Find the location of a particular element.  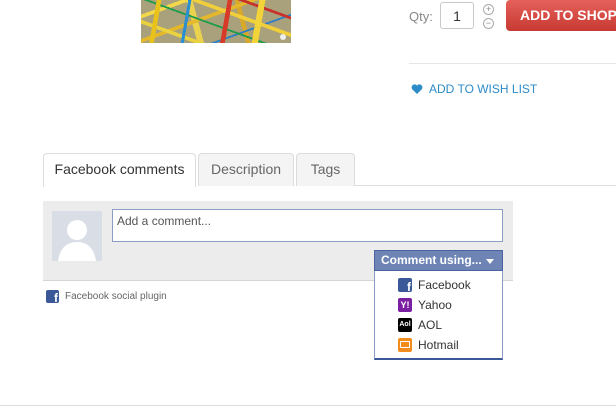

wishlist-label: ADD TO WISH LIST is located at coordinates (483, 89).